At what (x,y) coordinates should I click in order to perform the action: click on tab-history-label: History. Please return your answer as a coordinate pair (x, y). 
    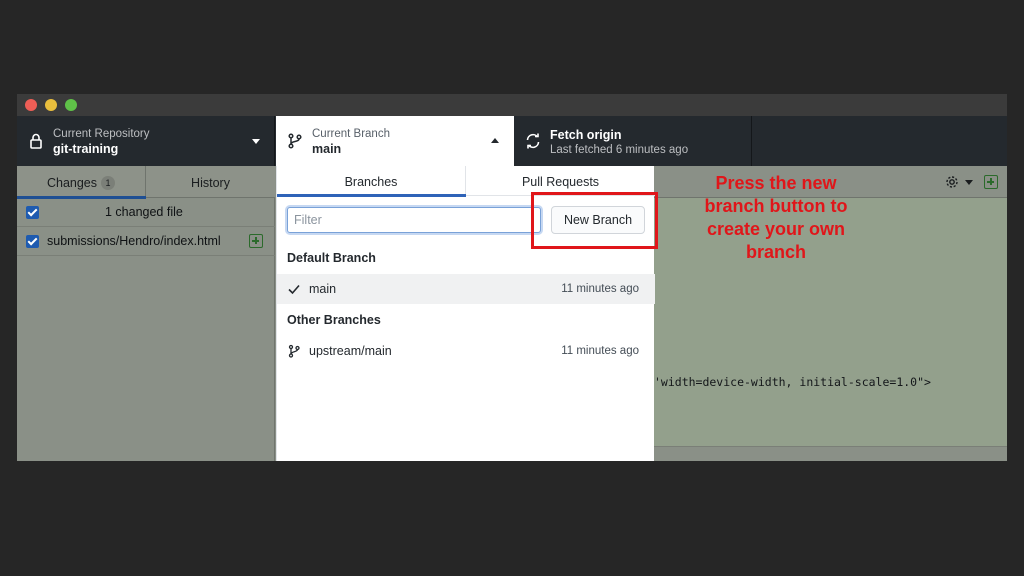
    Looking at the image, I should click on (210, 183).